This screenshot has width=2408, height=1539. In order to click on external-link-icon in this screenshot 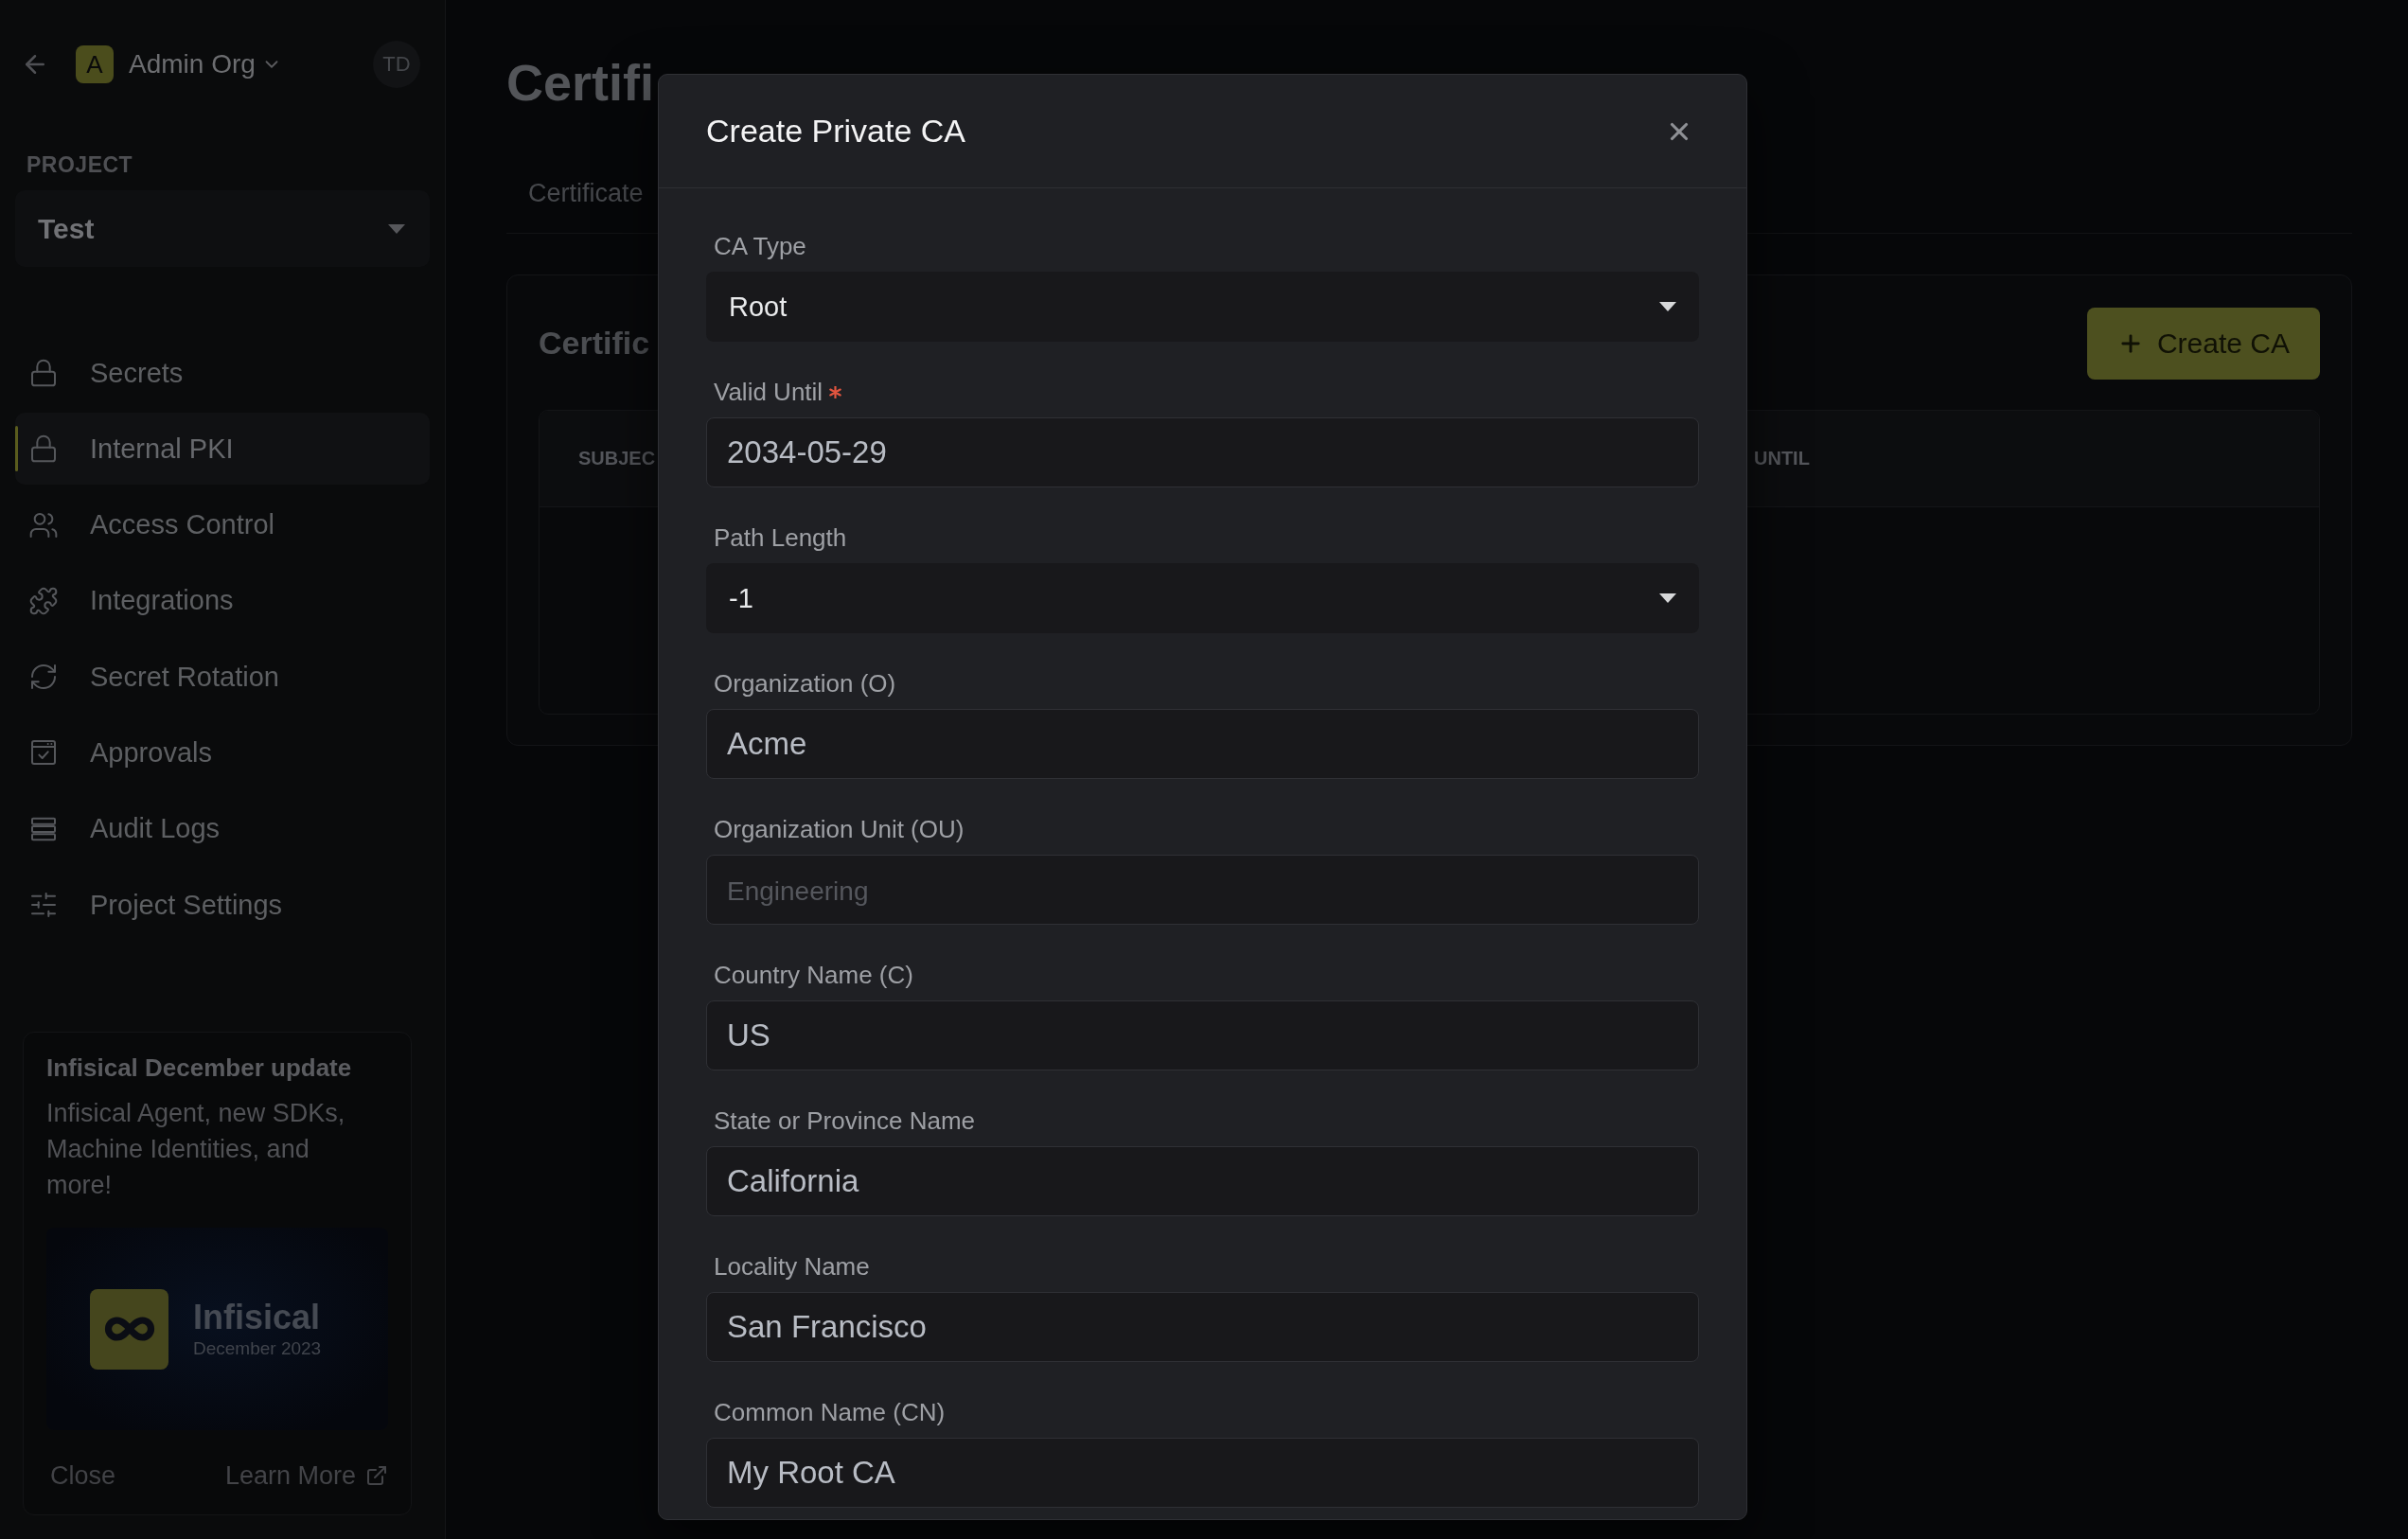, I will do `click(376, 1475)`.